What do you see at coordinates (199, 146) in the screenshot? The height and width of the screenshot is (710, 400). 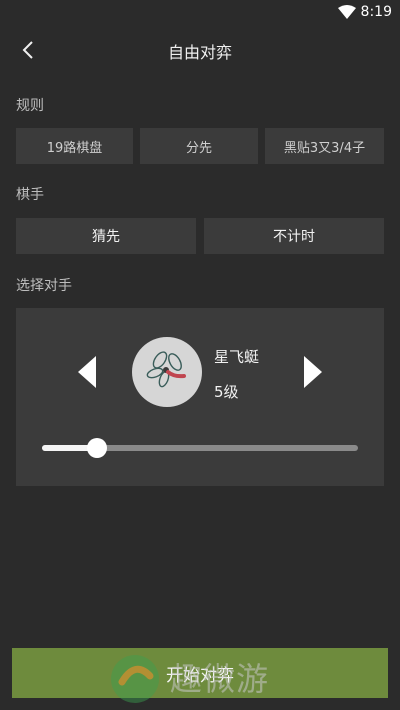 I see `color-option: 分先` at bounding box center [199, 146].